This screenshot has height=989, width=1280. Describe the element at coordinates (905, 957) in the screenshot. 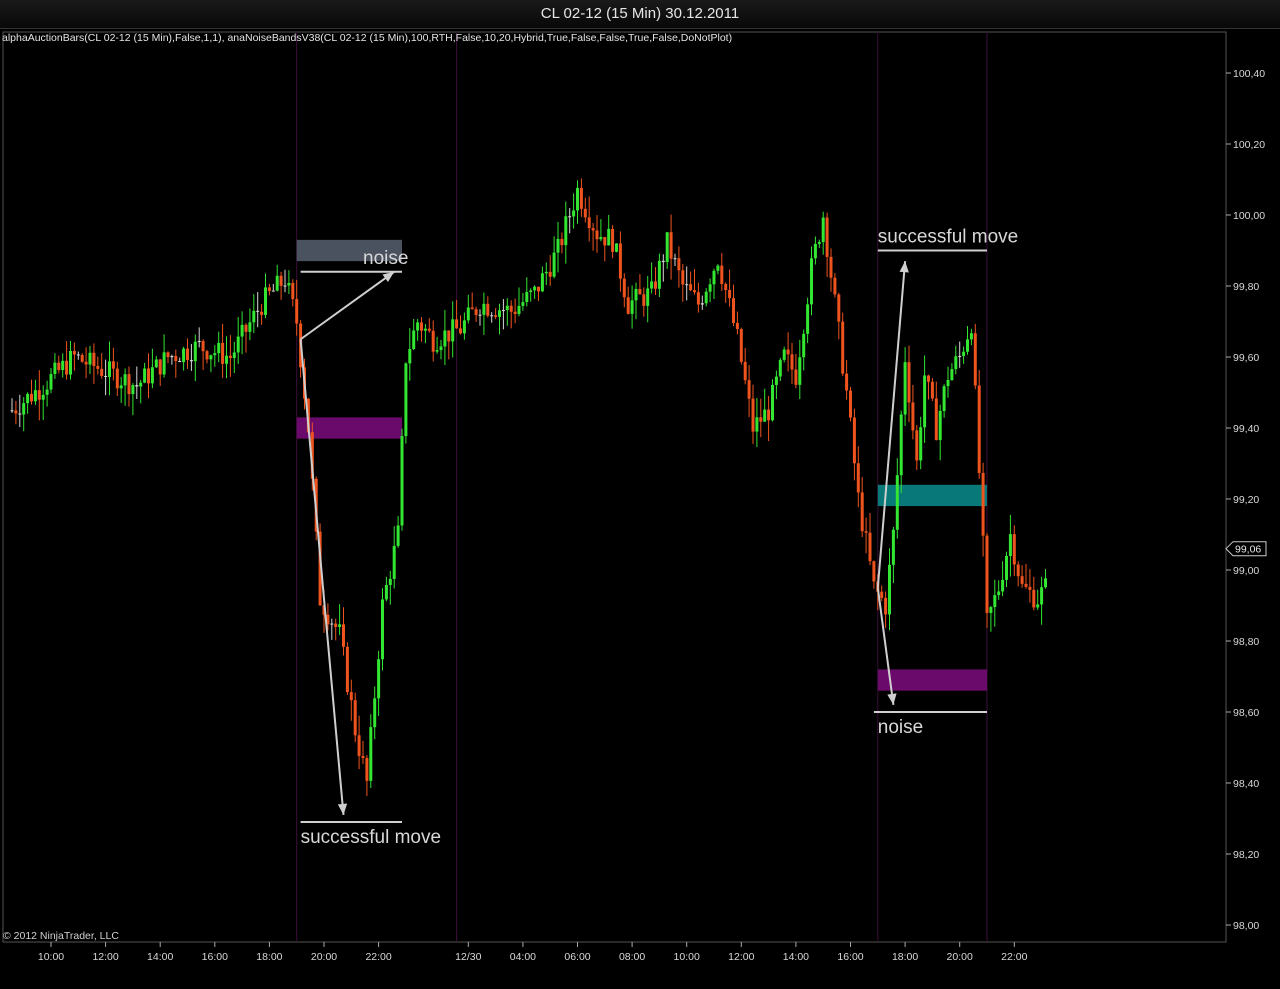

I see `x-tick-label: 18:00` at that location.